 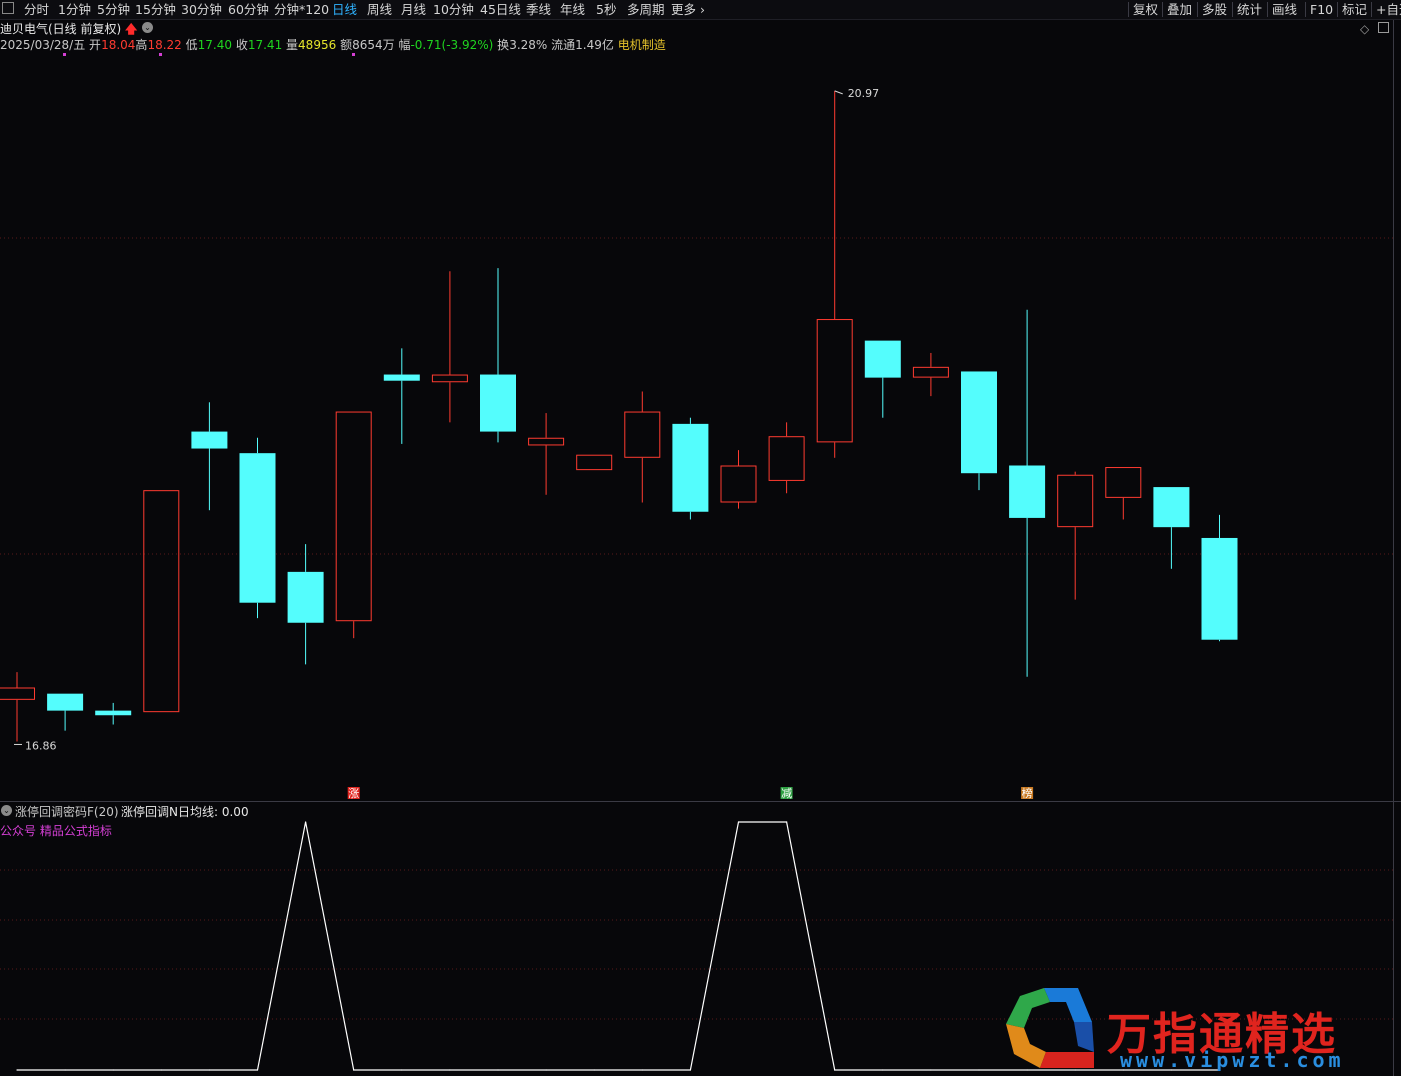 I want to click on date-label: 2025/03/28/五, so click(x=43, y=45).